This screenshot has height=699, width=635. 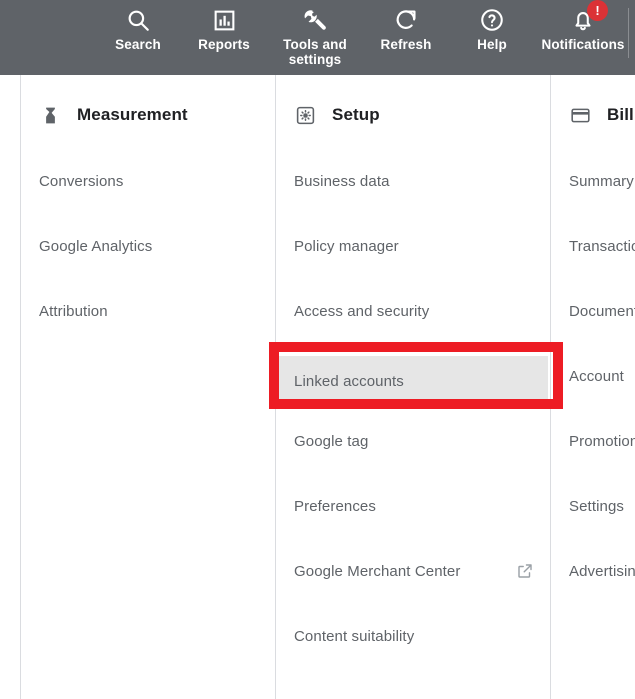 I want to click on menu-item-conversions: Conversions, so click(x=148, y=181).